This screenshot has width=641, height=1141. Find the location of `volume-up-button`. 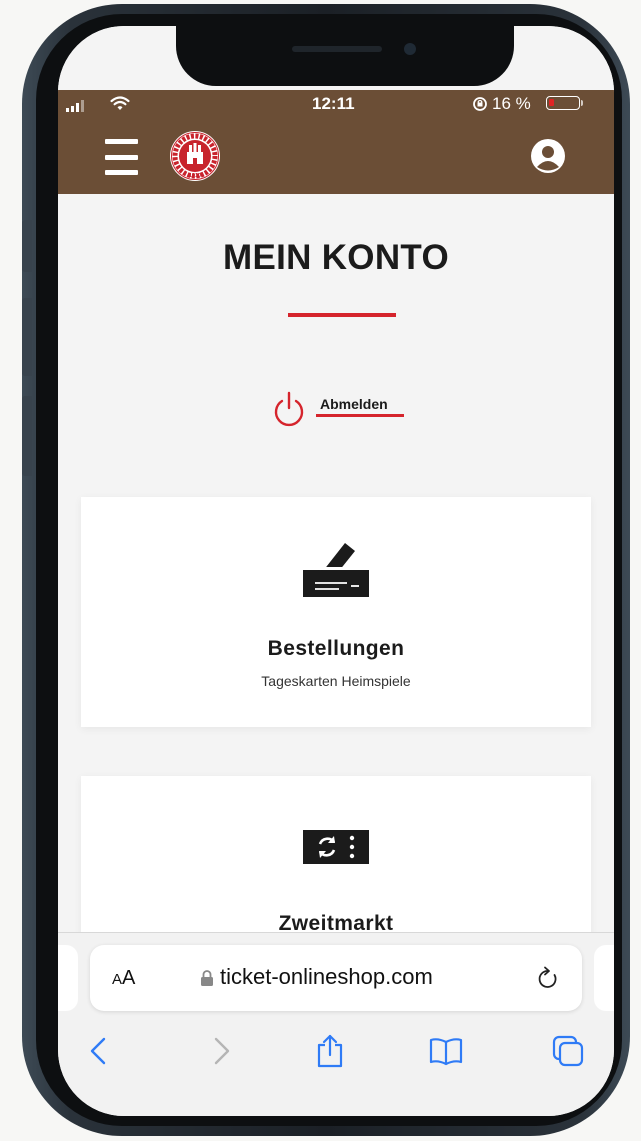

volume-up-button is located at coordinates (27, 337).